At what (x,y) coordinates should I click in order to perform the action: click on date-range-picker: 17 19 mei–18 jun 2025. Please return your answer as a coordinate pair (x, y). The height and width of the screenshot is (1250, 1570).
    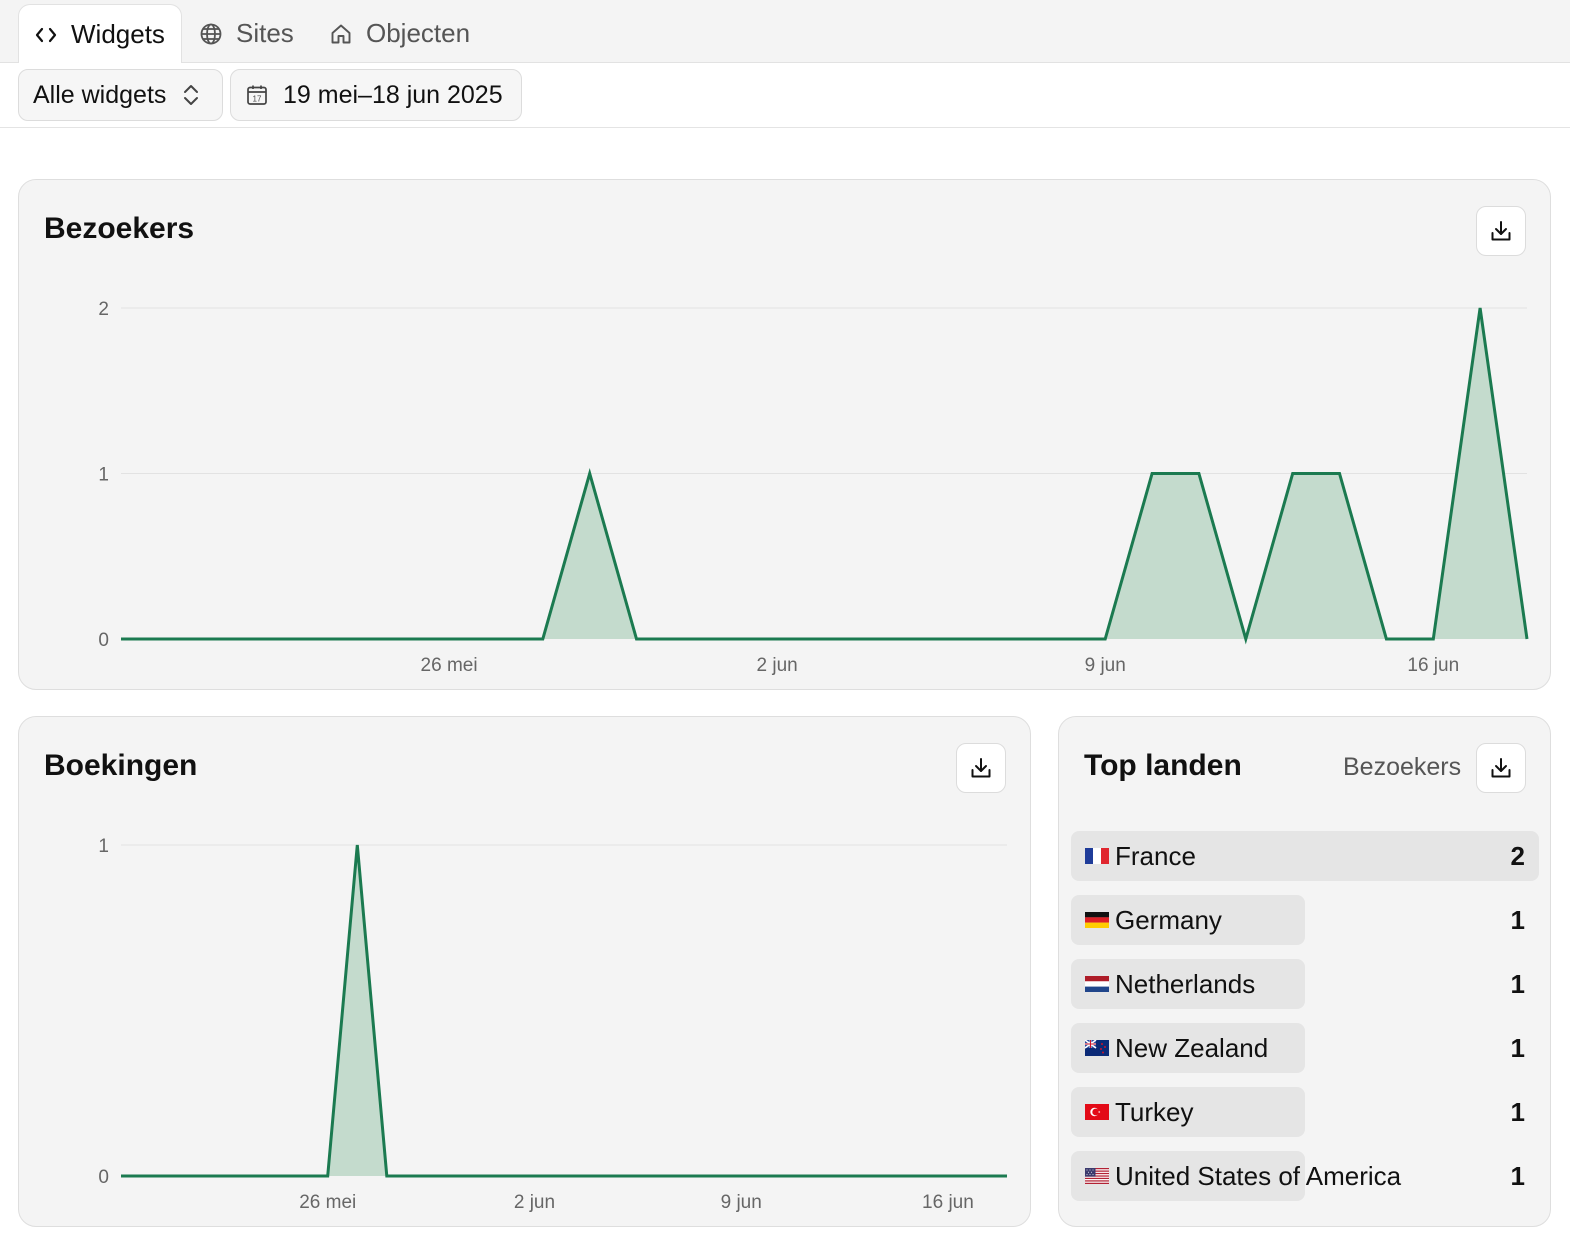
    Looking at the image, I should click on (376, 95).